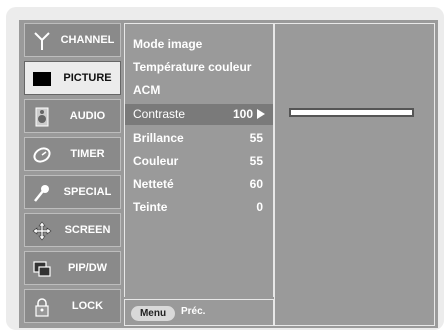 The height and width of the screenshot is (335, 448). I want to click on submenu-item-name: Température couleur, so click(192, 67).